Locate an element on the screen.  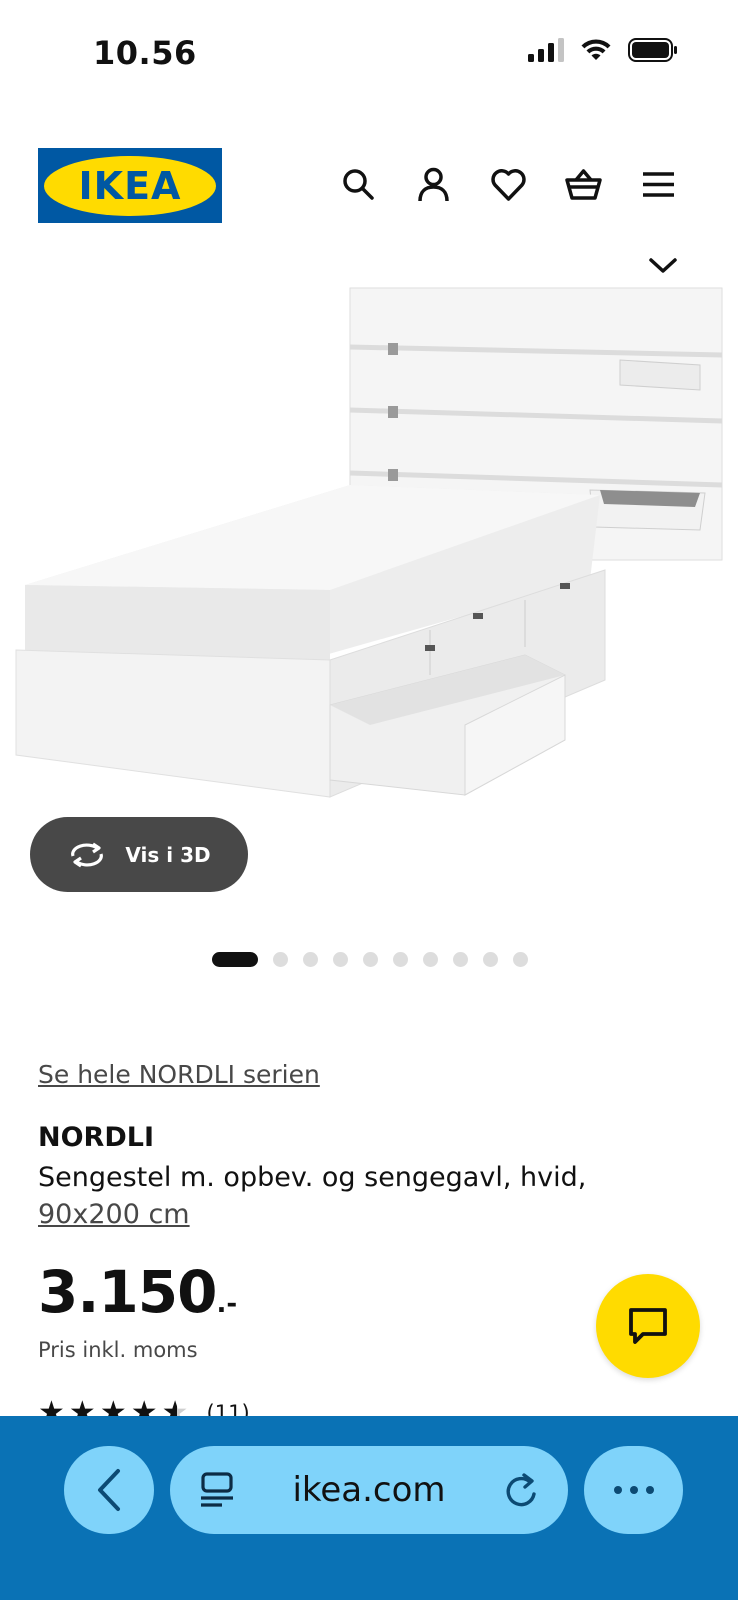
price-note: Pris inkl. moms is located at coordinates (118, 1350).